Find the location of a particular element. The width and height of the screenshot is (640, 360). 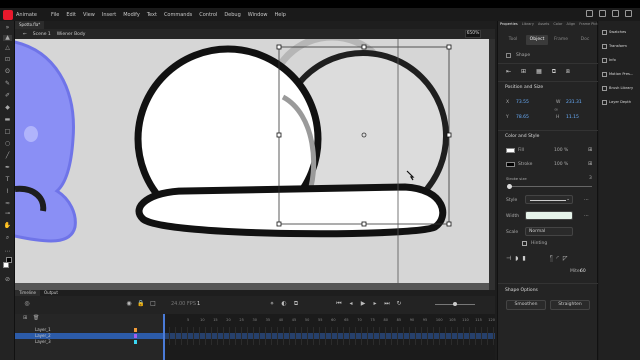

ruler-tick: 90 is located at coordinates (412, 320).